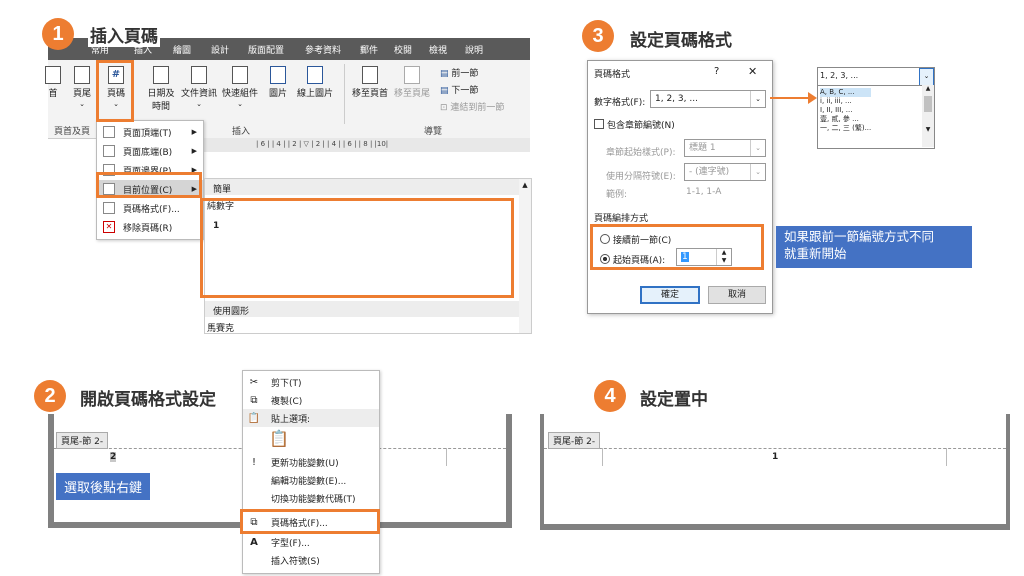 Image resolution: width=1024 pixels, height=576 pixels. I want to click on cancel-button: 取消, so click(737, 295).